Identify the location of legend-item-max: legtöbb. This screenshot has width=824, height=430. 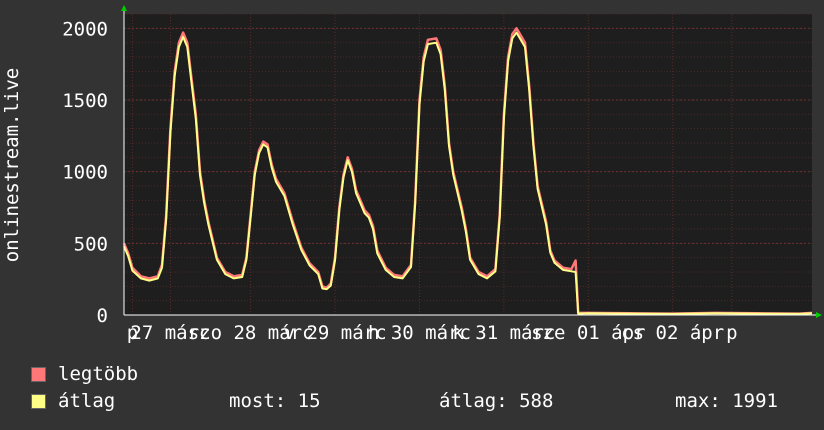
(84, 374).